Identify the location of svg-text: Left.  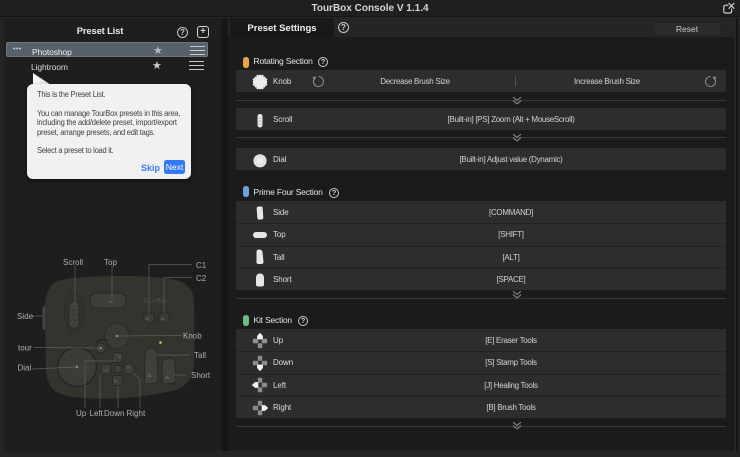
(97, 413).